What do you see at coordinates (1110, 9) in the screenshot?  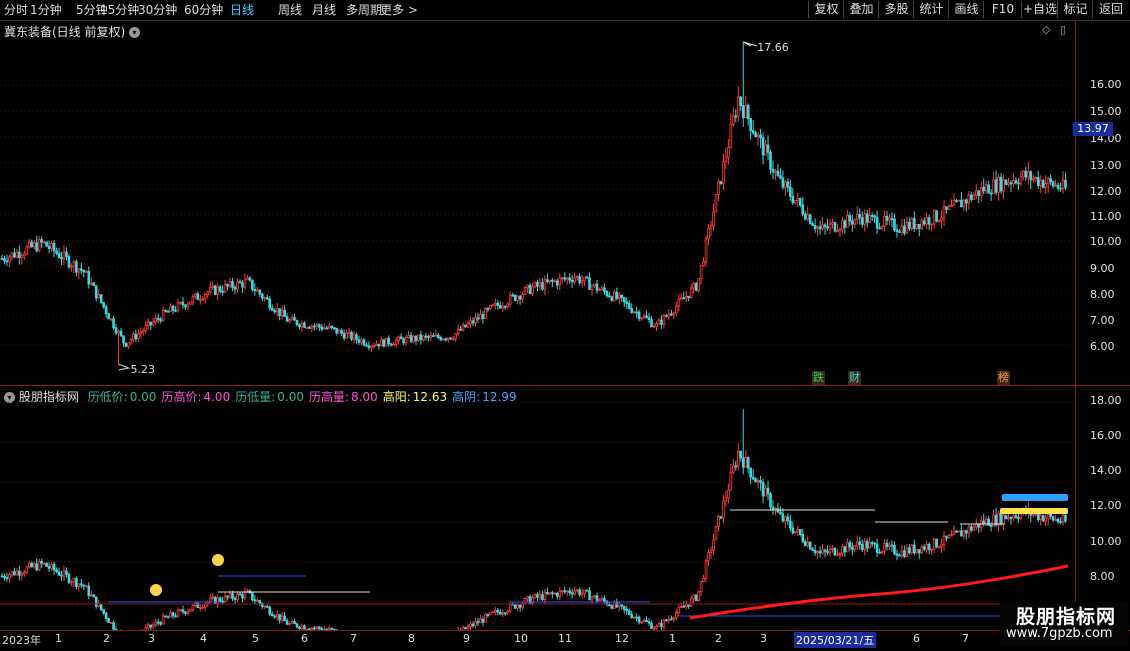 I see `toolbar-button: 返回` at bounding box center [1110, 9].